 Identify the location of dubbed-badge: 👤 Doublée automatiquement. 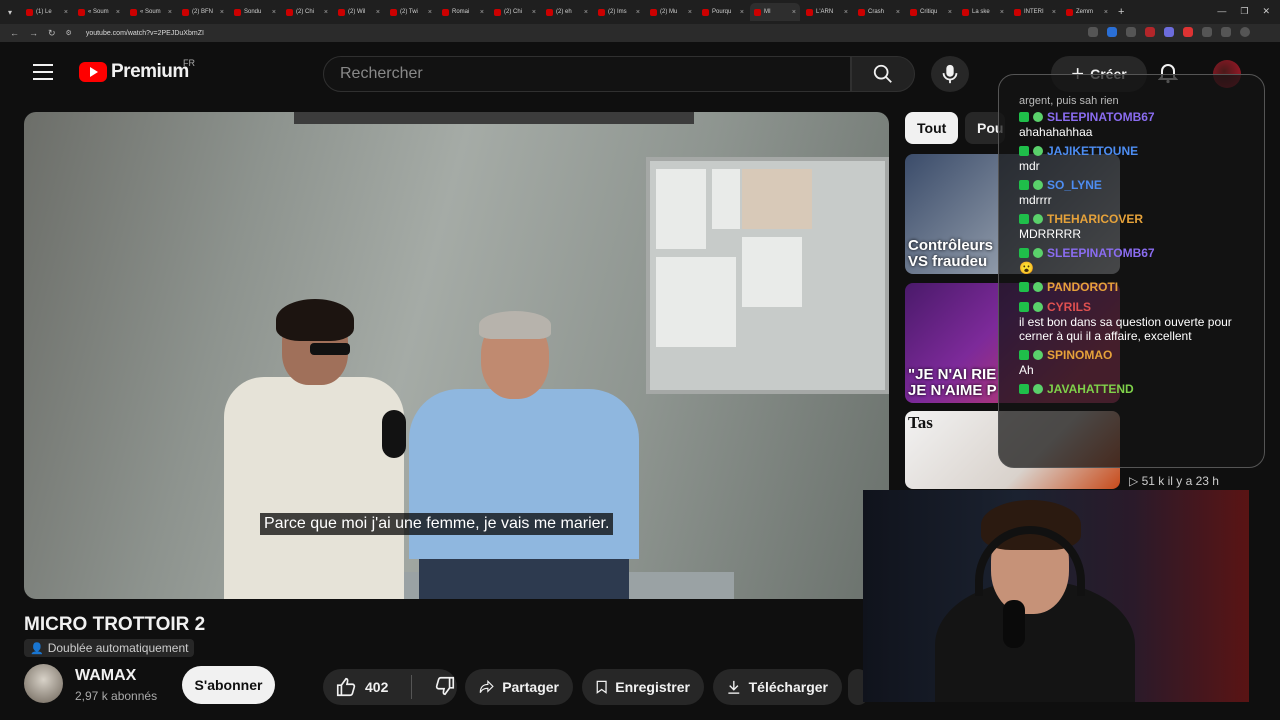
(109, 648).